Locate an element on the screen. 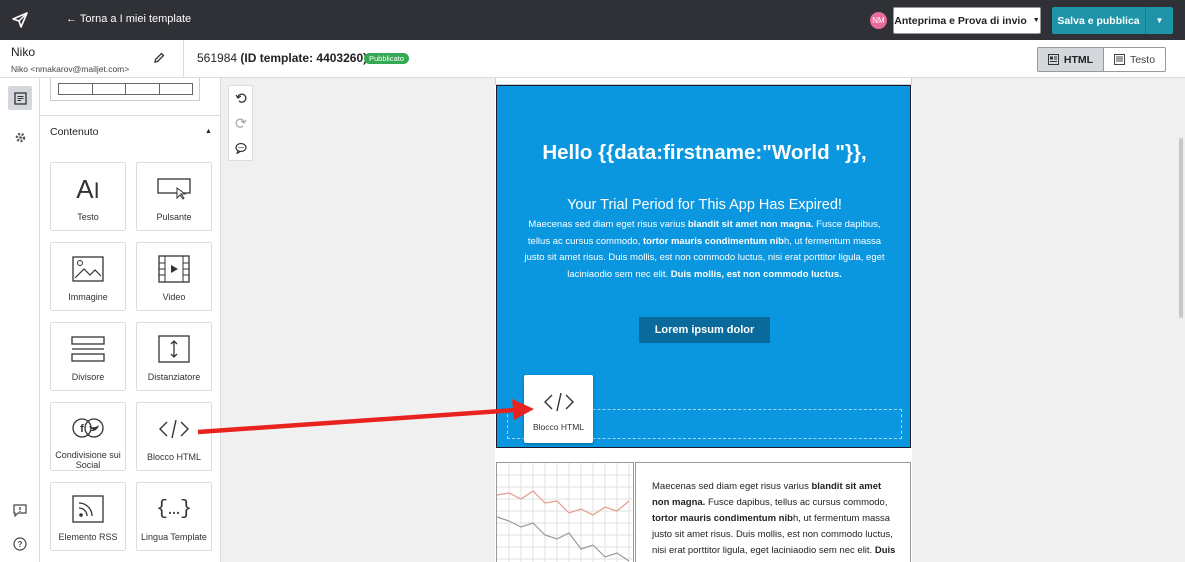 Image resolution: width=1185 pixels, height=562 pixels. preview-button-label: Anteprima e Prova di invio is located at coordinates (960, 20).